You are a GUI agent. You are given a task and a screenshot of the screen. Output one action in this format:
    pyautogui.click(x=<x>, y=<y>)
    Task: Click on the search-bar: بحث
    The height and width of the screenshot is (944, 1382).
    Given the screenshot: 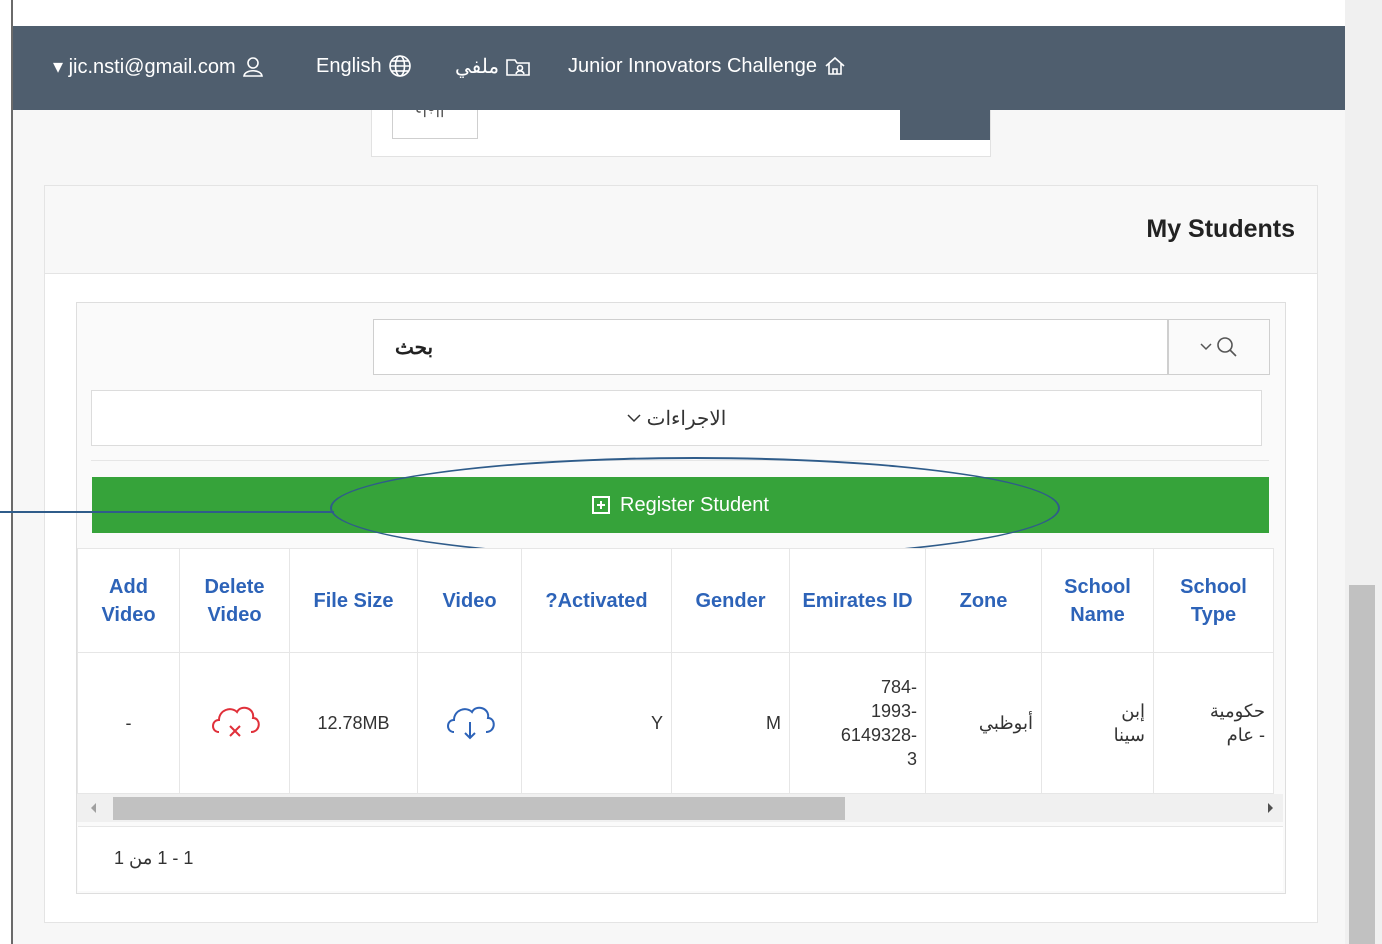 What is the action you would take?
    pyautogui.click(x=821, y=347)
    